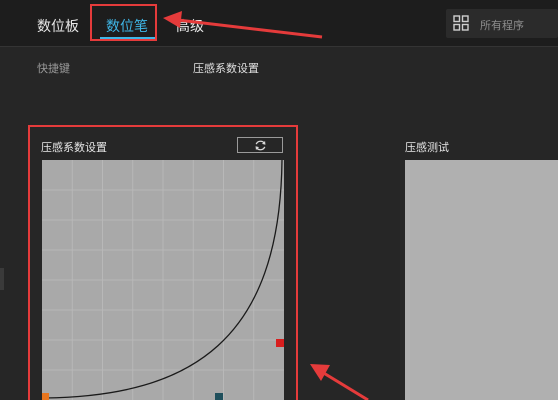 Image resolution: width=558 pixels, height=400 pixels. I want to click on curve-control-handle, so click(219, 396).